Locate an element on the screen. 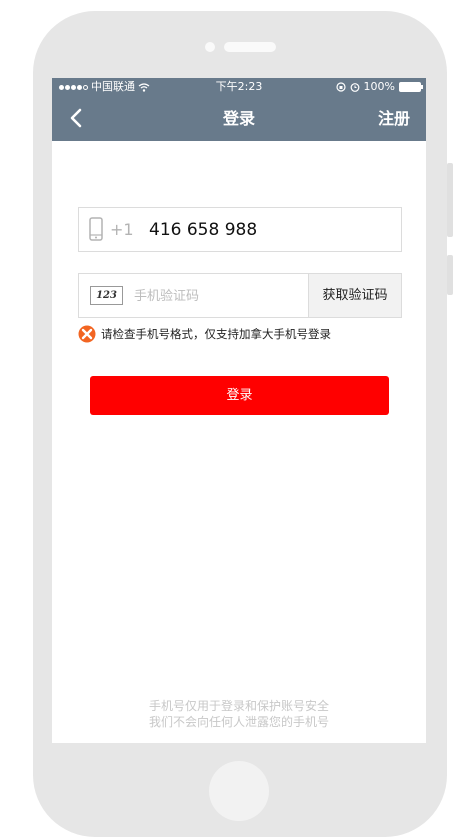 This screenshot has width=453, height=839. battery-icon is located at coordinates (411, 87).